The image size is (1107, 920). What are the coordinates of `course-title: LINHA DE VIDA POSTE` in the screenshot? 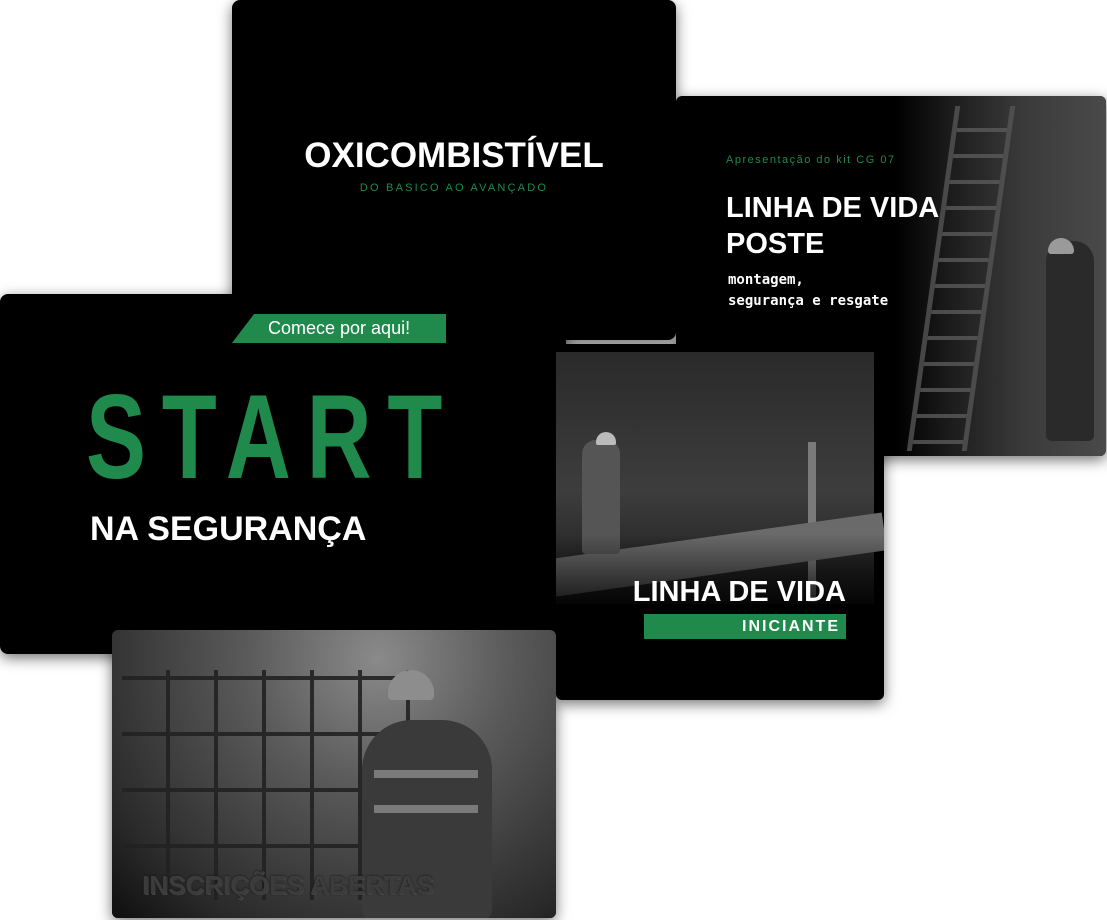 It's located at (832, 226).